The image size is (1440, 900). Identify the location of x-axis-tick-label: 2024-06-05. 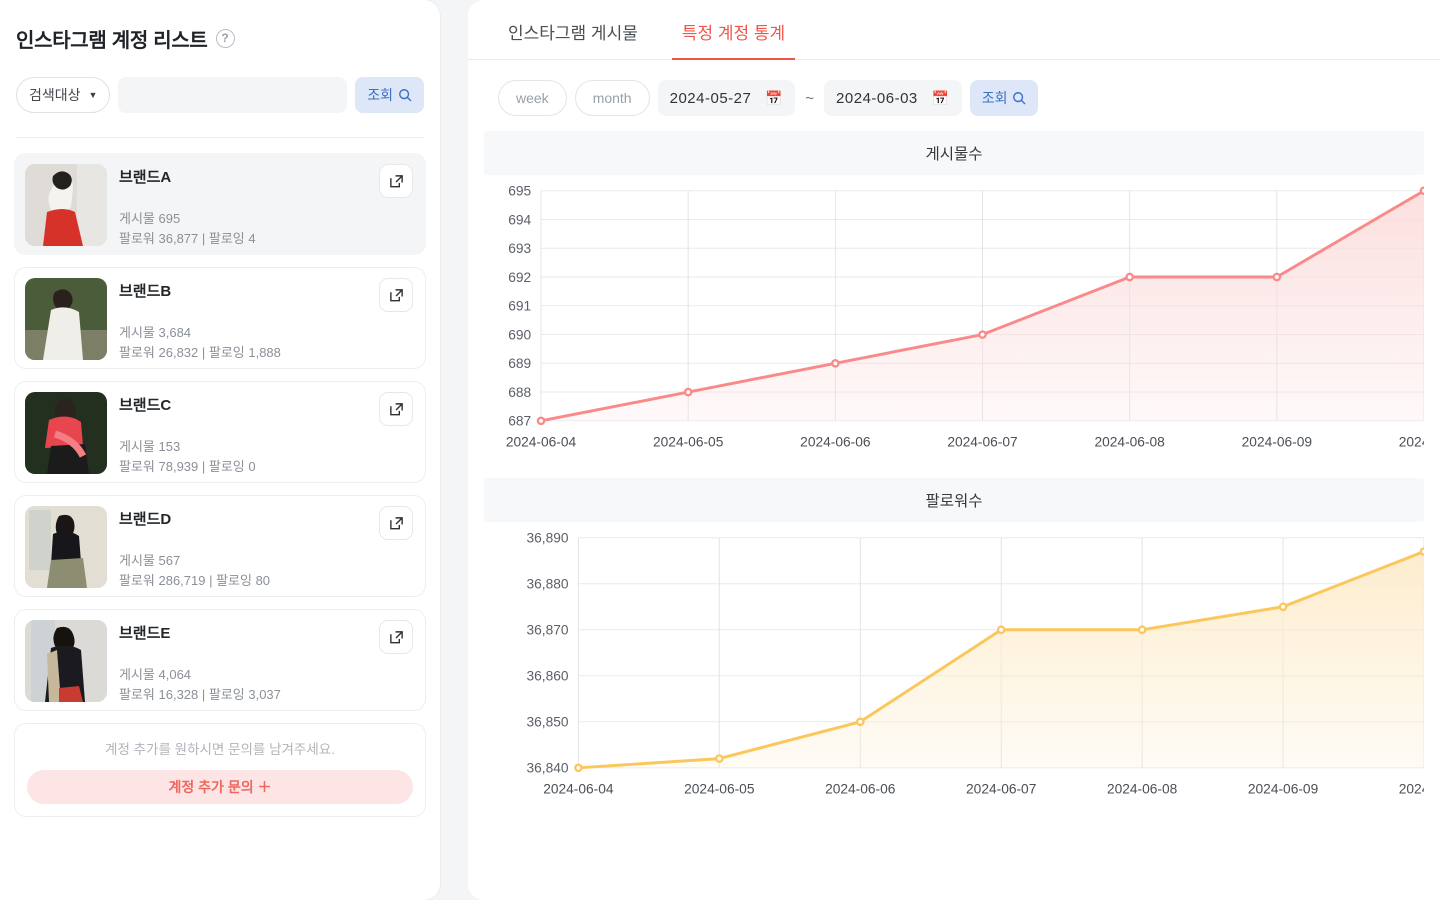
(688, 441).